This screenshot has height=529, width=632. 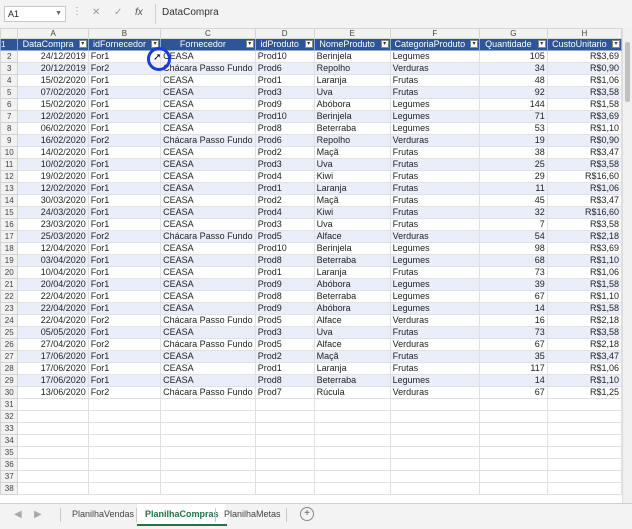 What do you see at coordinates (352, 224) in the screenshot?
I see `cell: Uva` at bounding box center [352, 224].